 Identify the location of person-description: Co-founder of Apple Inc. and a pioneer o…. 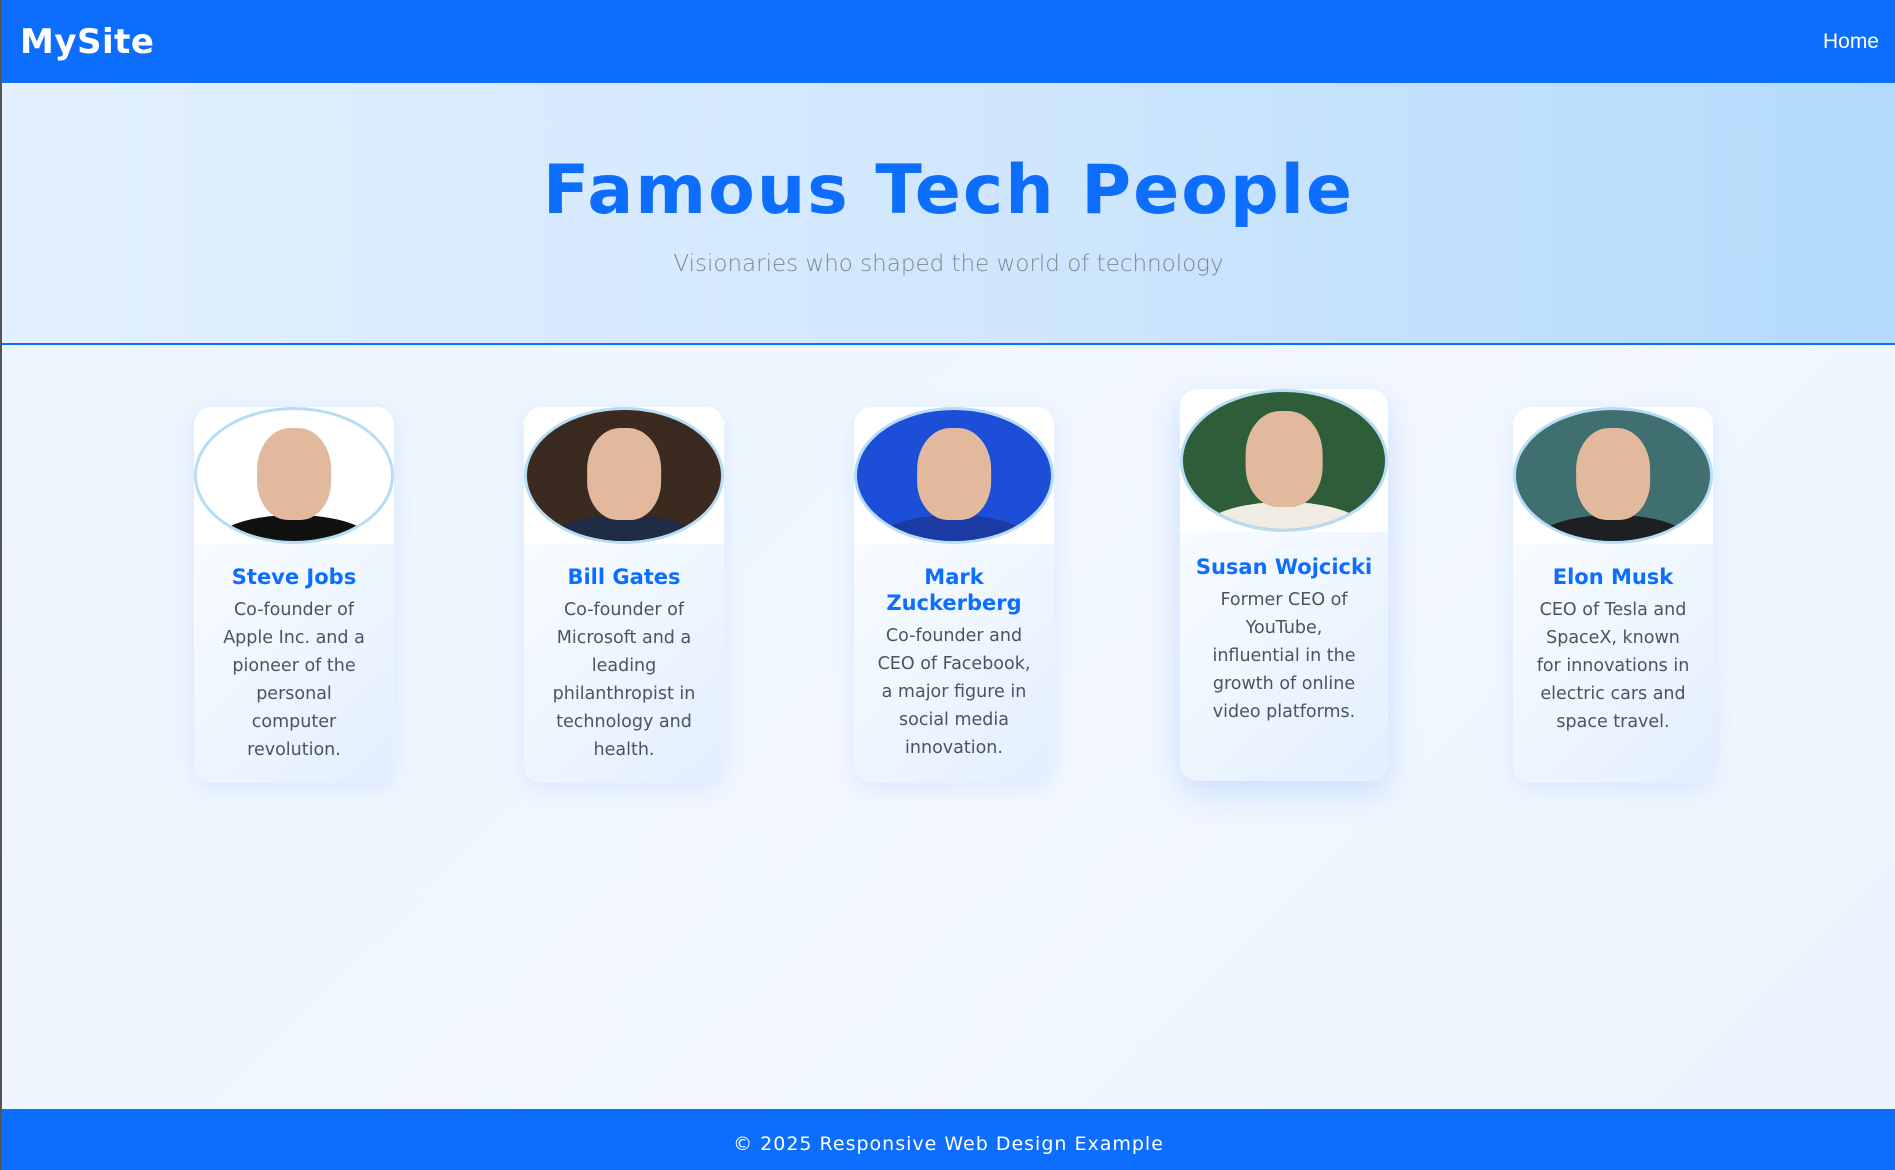
(294, 680).